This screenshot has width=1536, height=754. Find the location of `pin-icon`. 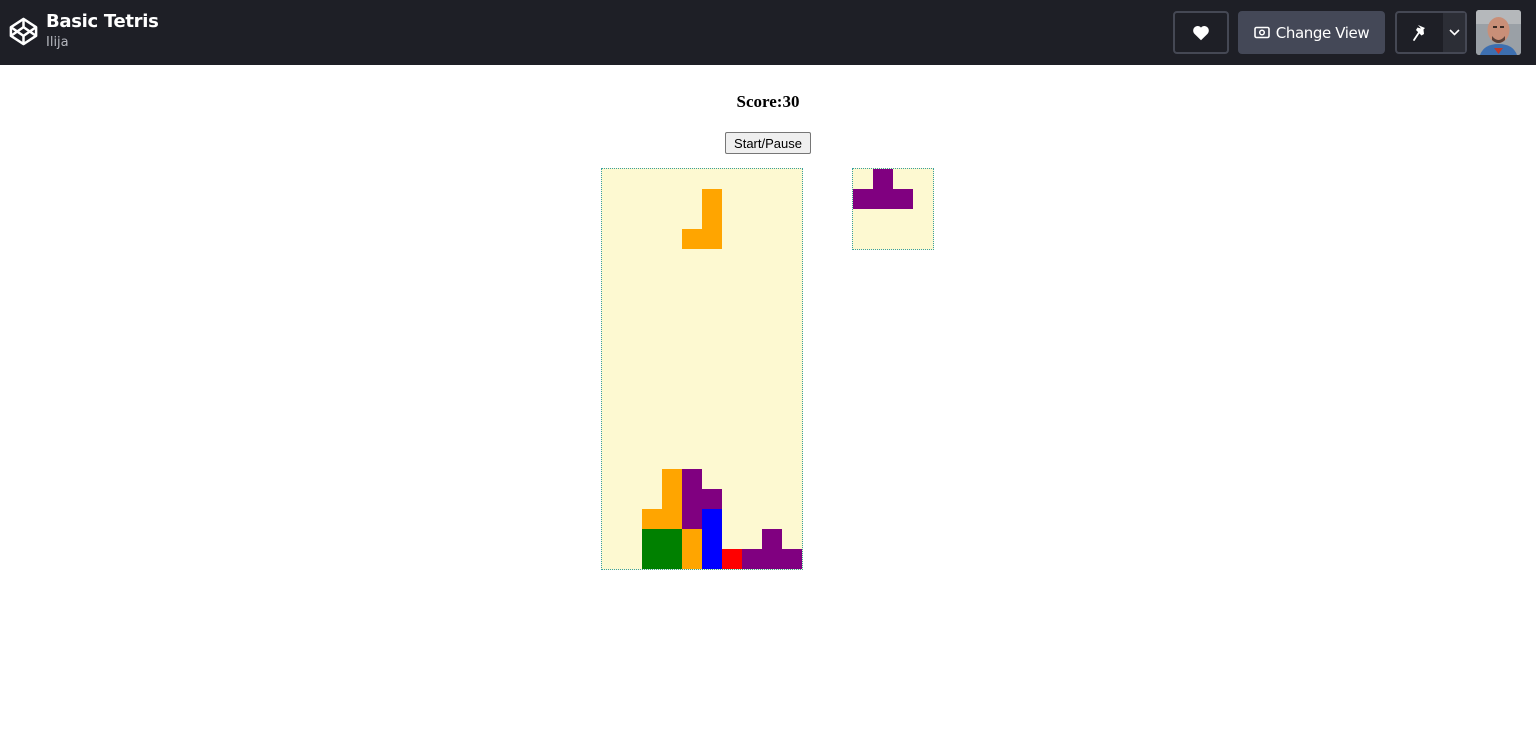

pin-icon is located at coordinates (1419, 32).